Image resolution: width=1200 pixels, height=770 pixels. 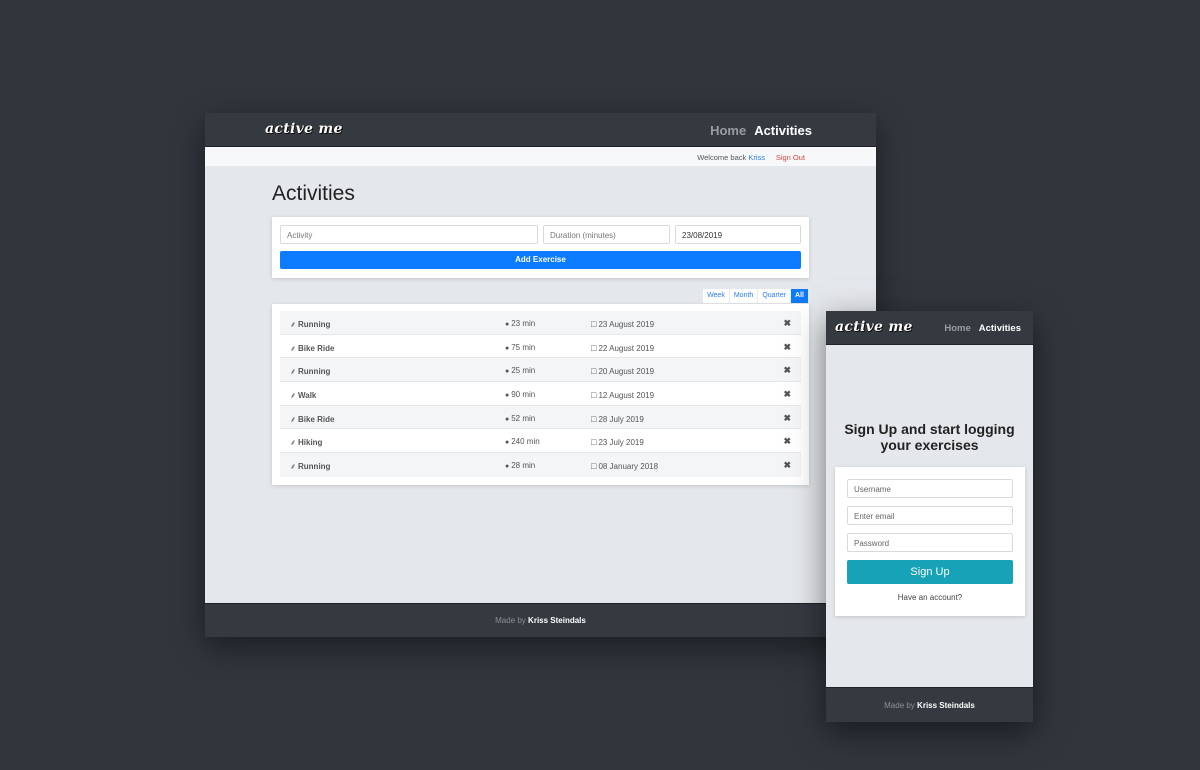 I want to click on welcome-text: Welcome back Kriss, so click(x=731, y=157).